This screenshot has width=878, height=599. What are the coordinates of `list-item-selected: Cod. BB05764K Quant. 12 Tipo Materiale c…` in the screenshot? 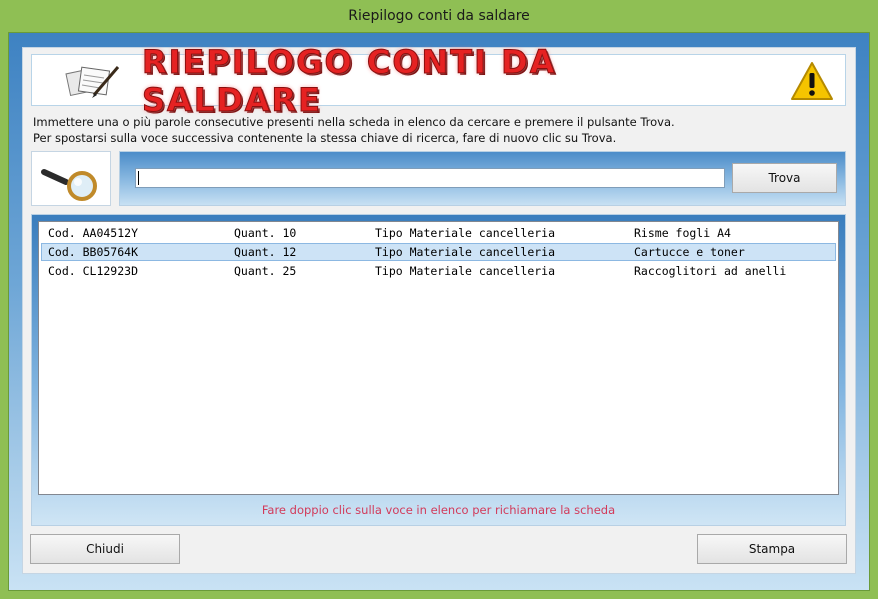 It's located at (438, 252).